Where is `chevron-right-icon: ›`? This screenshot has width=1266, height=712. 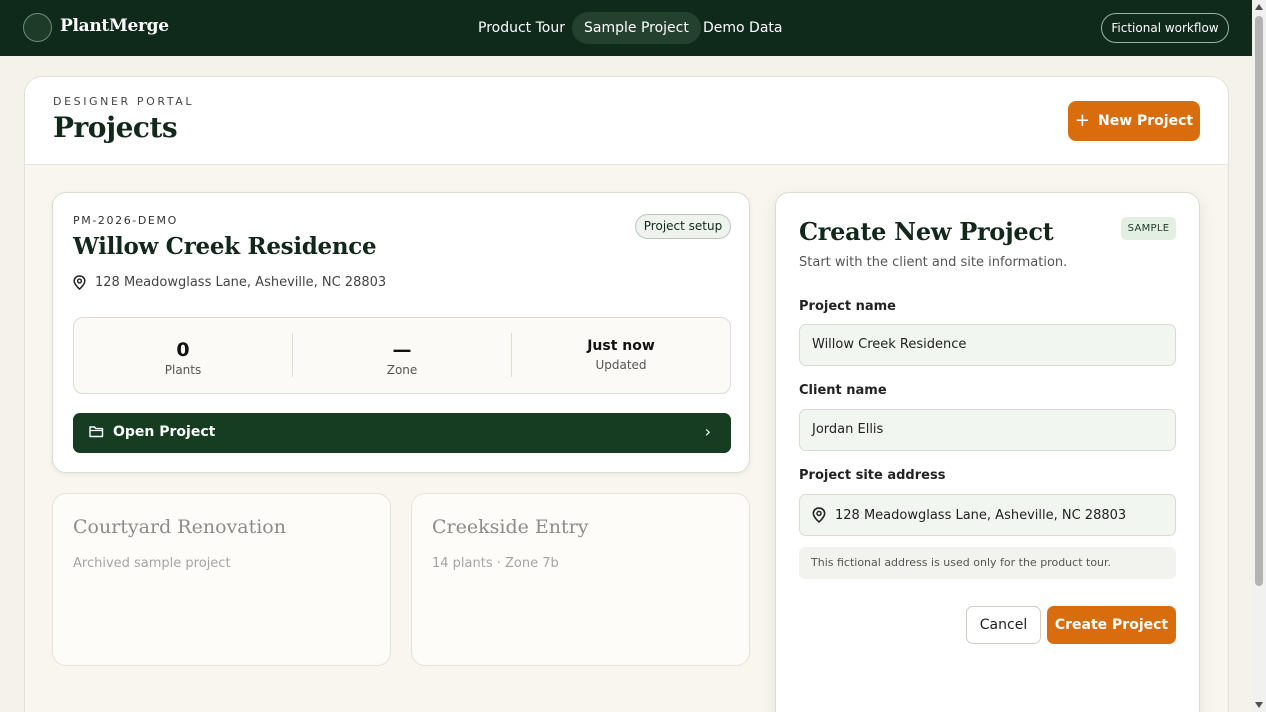
chevron-right-icon: › is located at coordinates (707, 431).